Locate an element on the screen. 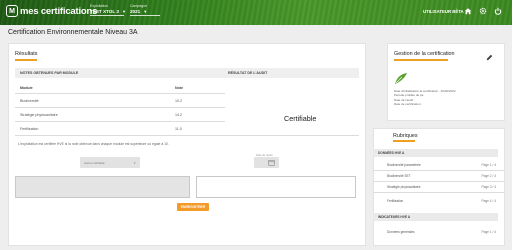  rubrique-group-header: INDICATEURS HVE A is located at coordinates (435, 217).